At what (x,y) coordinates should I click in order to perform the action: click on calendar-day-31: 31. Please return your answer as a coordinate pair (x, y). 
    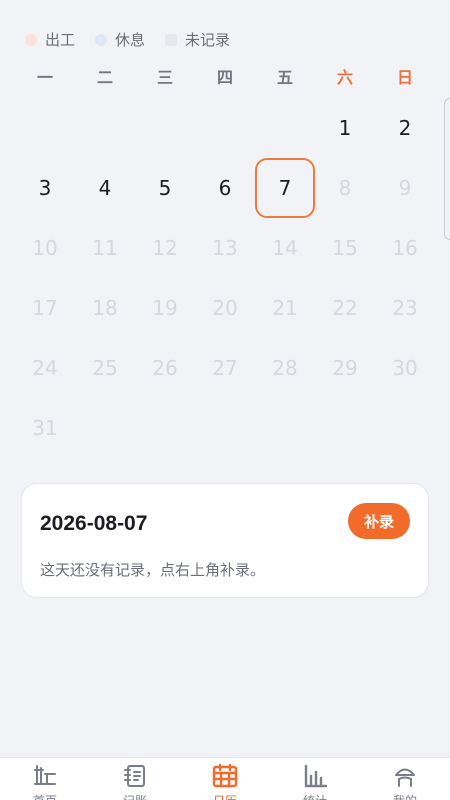
    Looking at the image, I should click on (45, 428).